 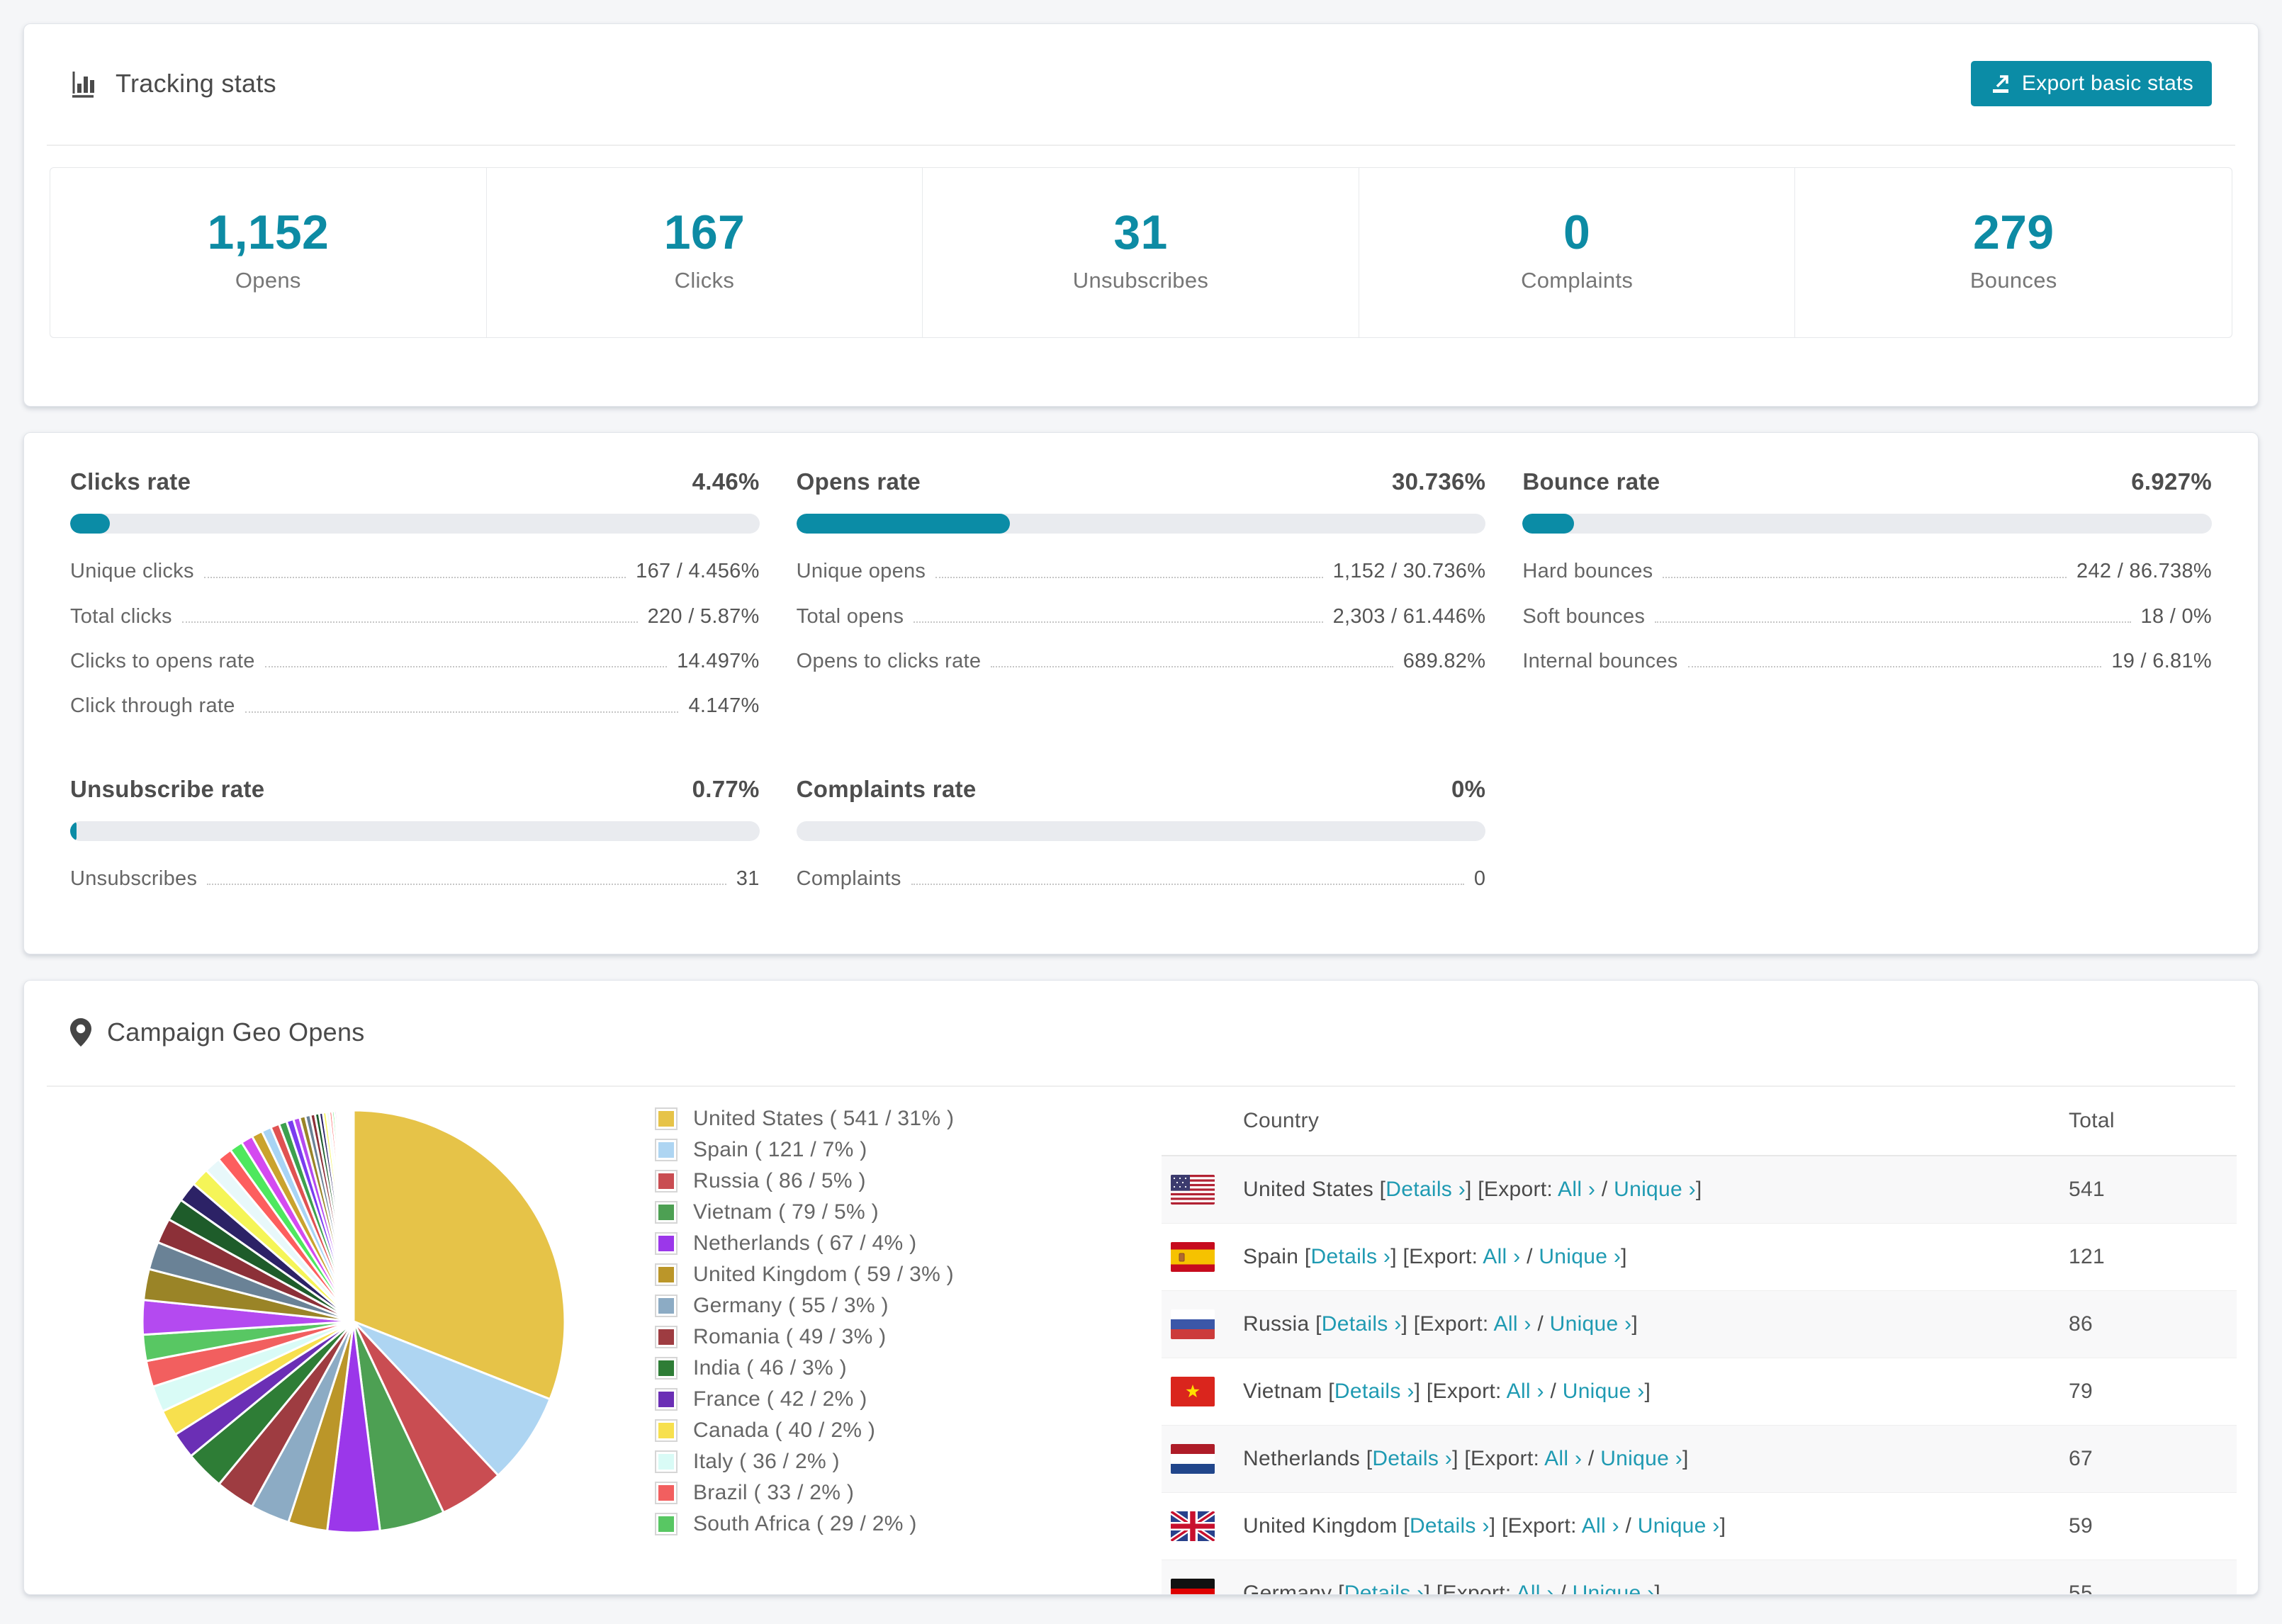 I want to click on netherlands-flag-icon, so click(x=1193, y=1459).